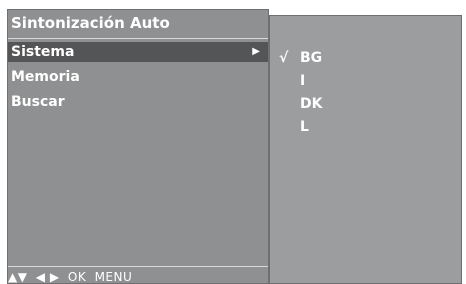  I want to click on option-label: BG, so click(311, 58).